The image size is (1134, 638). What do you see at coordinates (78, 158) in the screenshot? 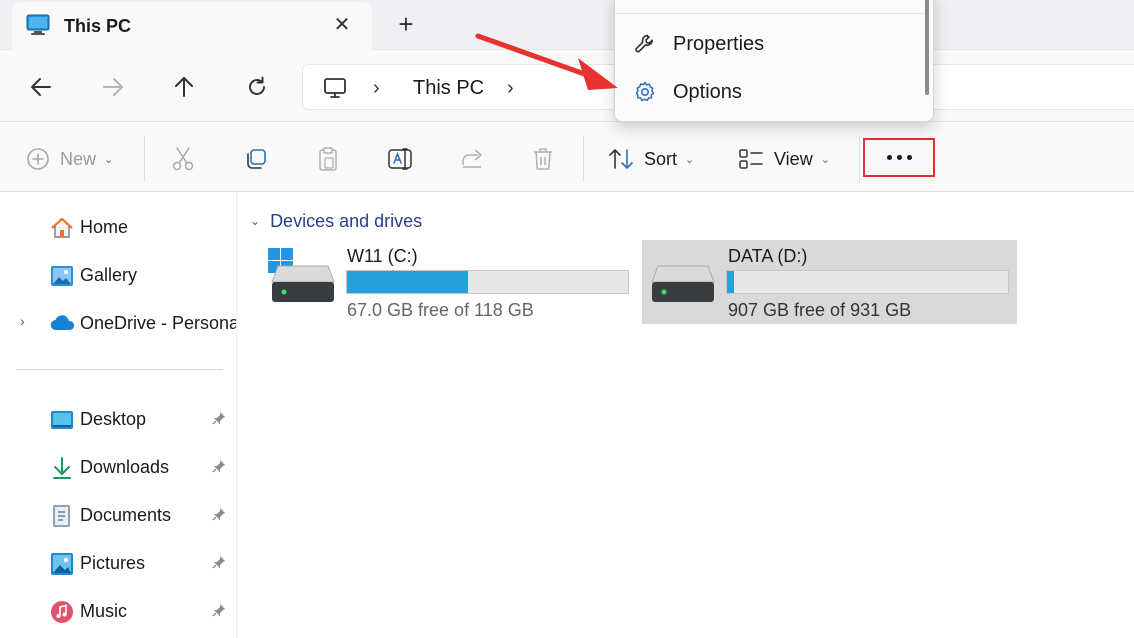
I see `new-label: New` at bounding box center [78, 158].